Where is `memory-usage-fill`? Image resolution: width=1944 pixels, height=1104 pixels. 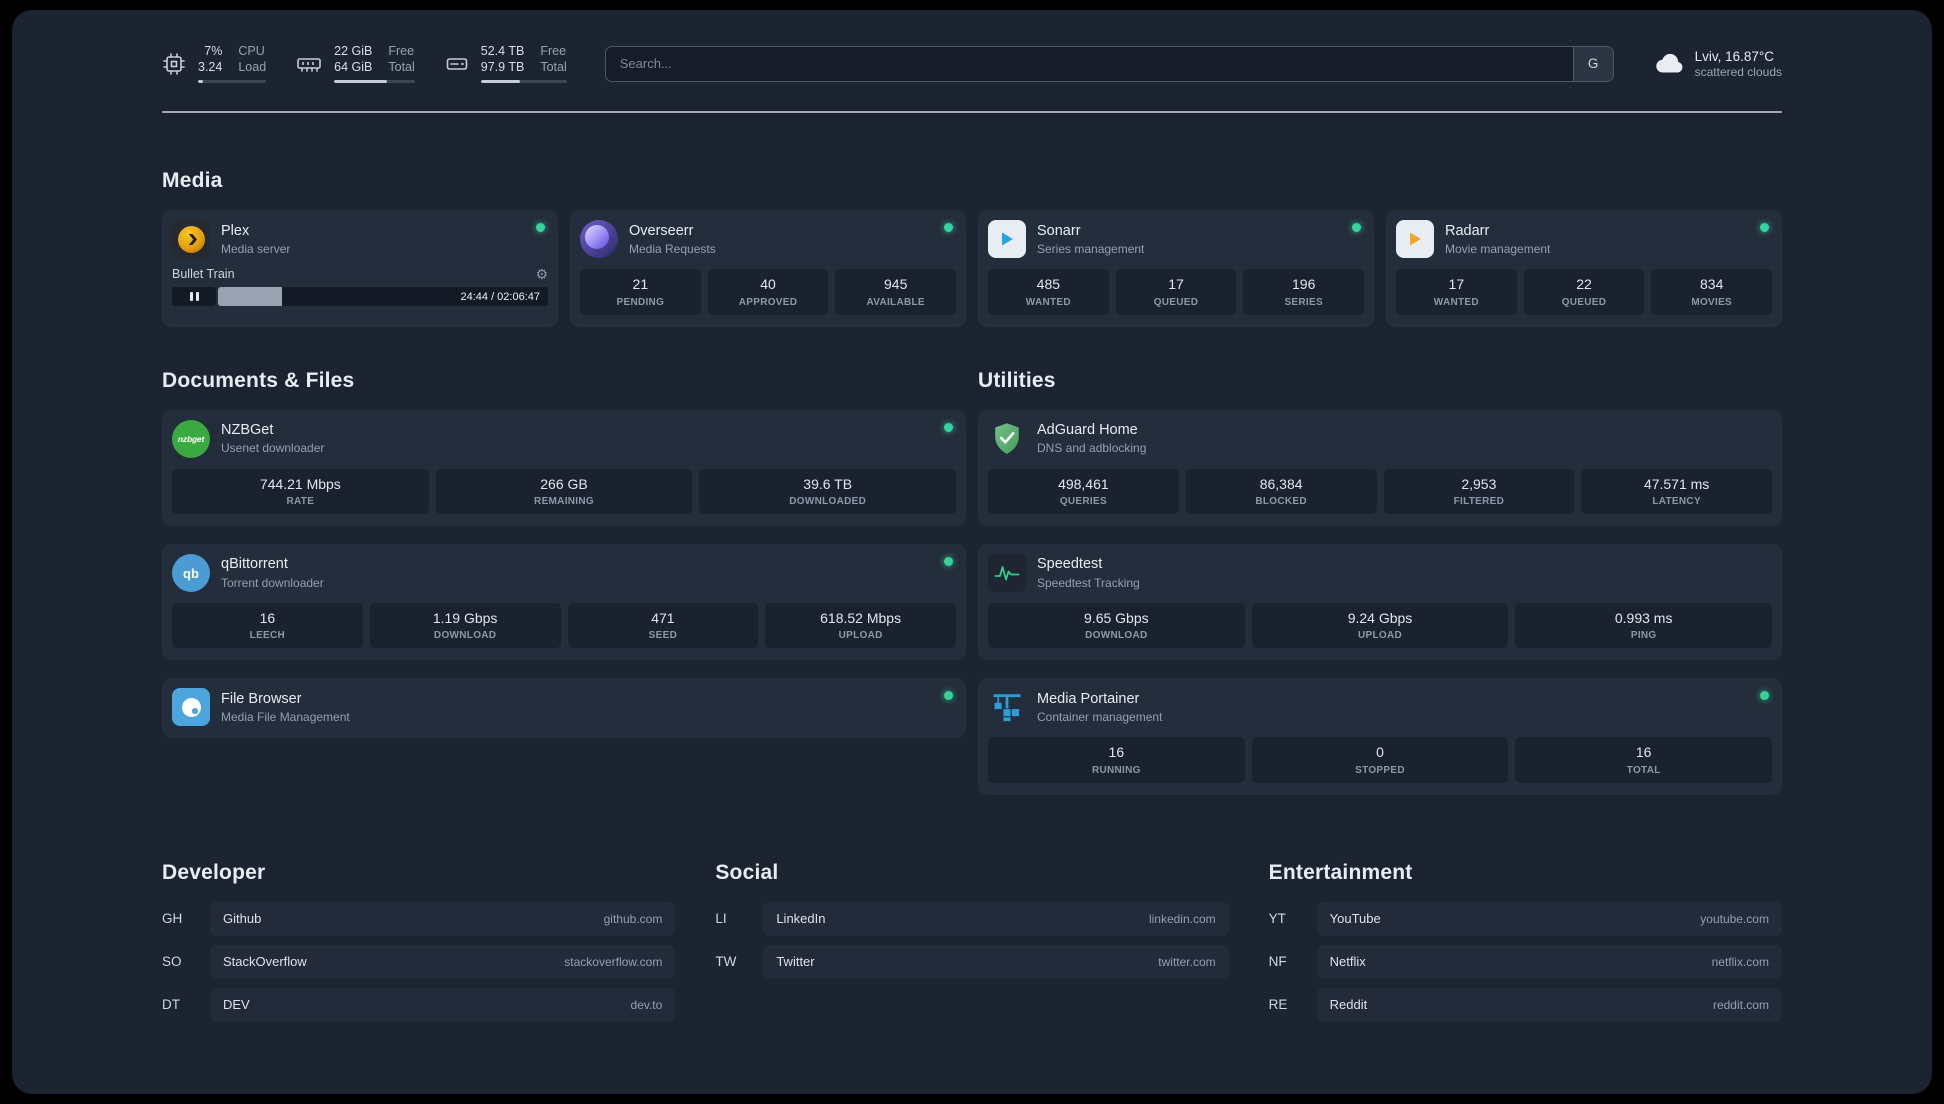 memory-usage-fill is located at coordinates (361, 82).